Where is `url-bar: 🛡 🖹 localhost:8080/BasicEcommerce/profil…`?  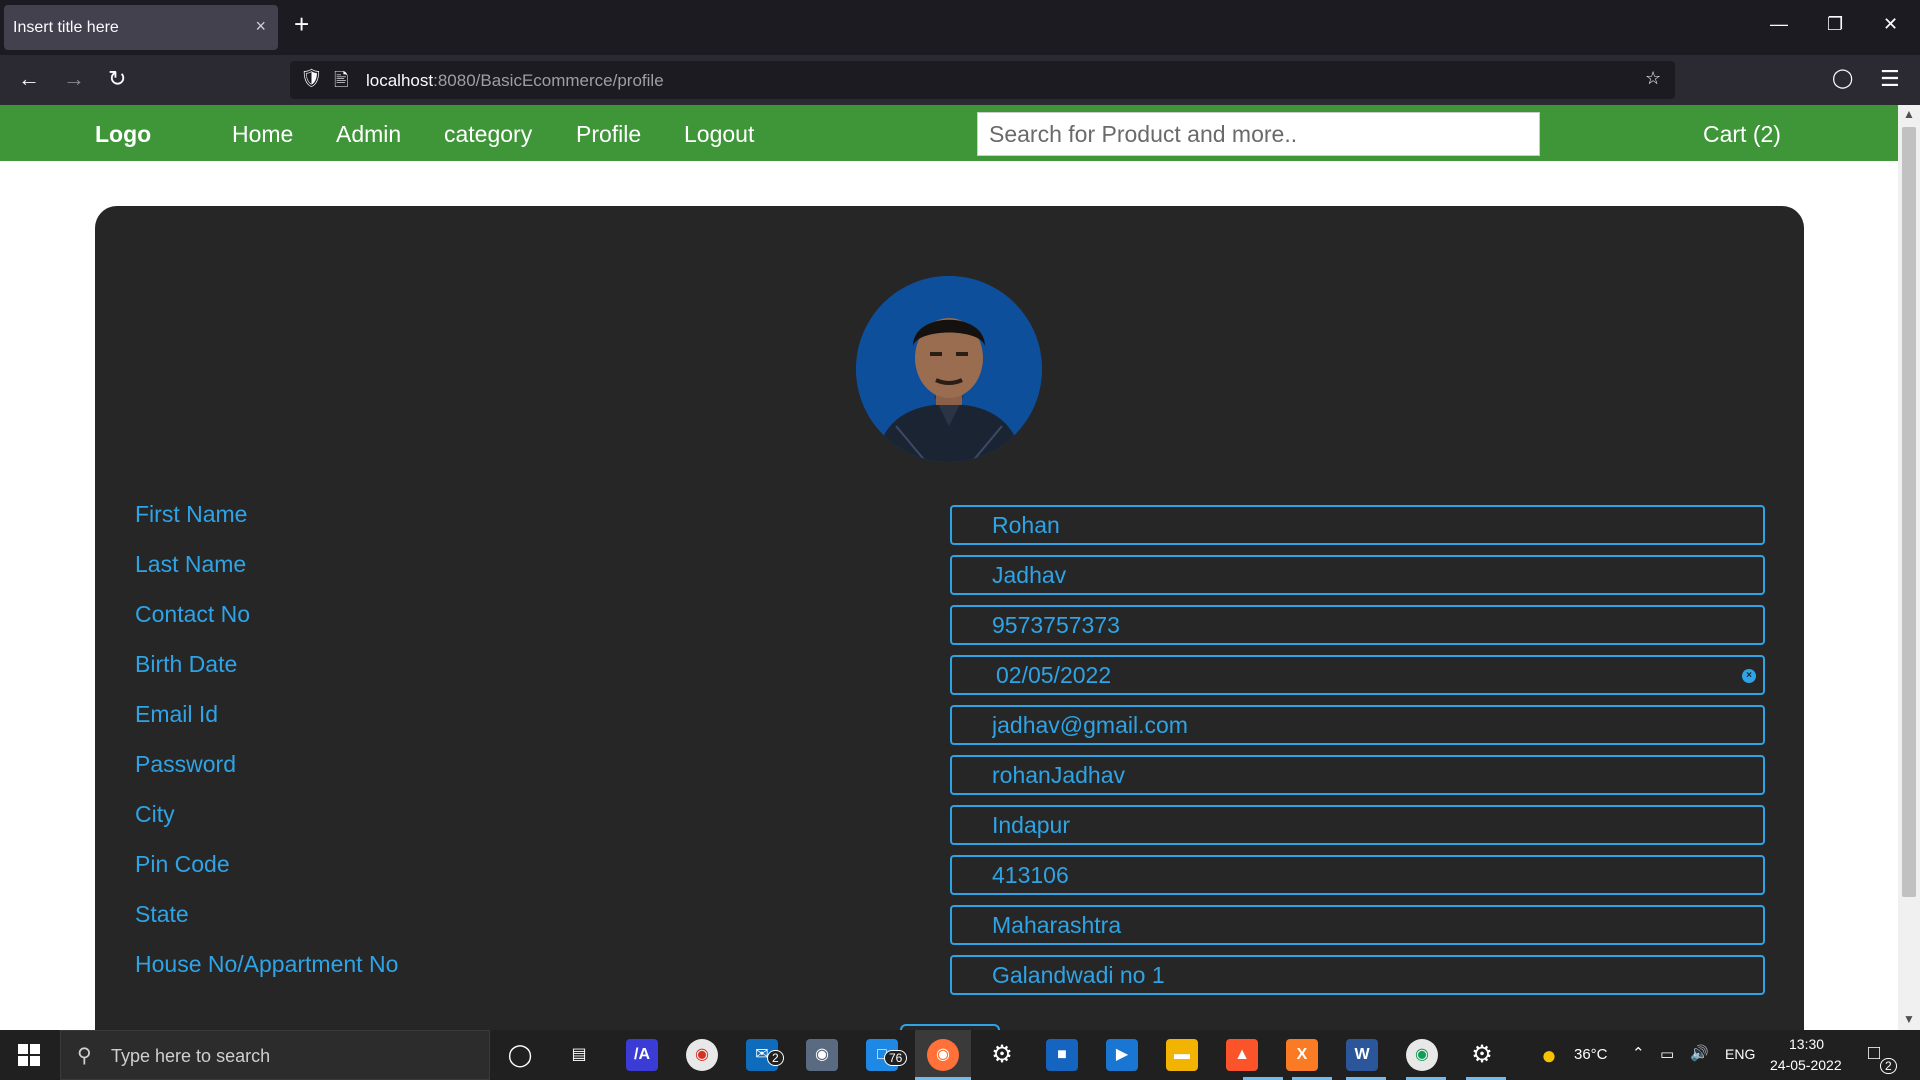 url-bar: 🛡 🖹 localhost:8080/BasicEcommerce/profil… is located at coordinates (982, 80).